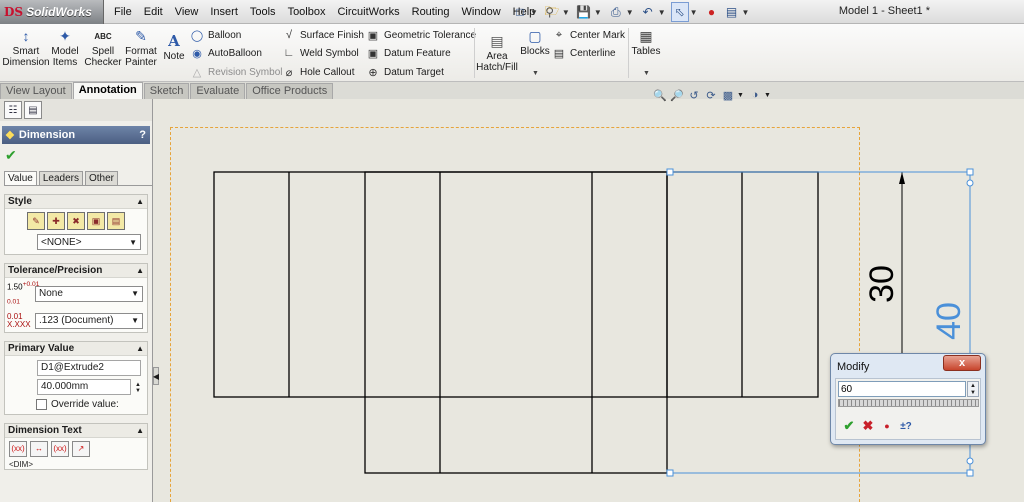  I want to click on smart-dimension-button: ↕ Smart Dimension, so click(25, 48).